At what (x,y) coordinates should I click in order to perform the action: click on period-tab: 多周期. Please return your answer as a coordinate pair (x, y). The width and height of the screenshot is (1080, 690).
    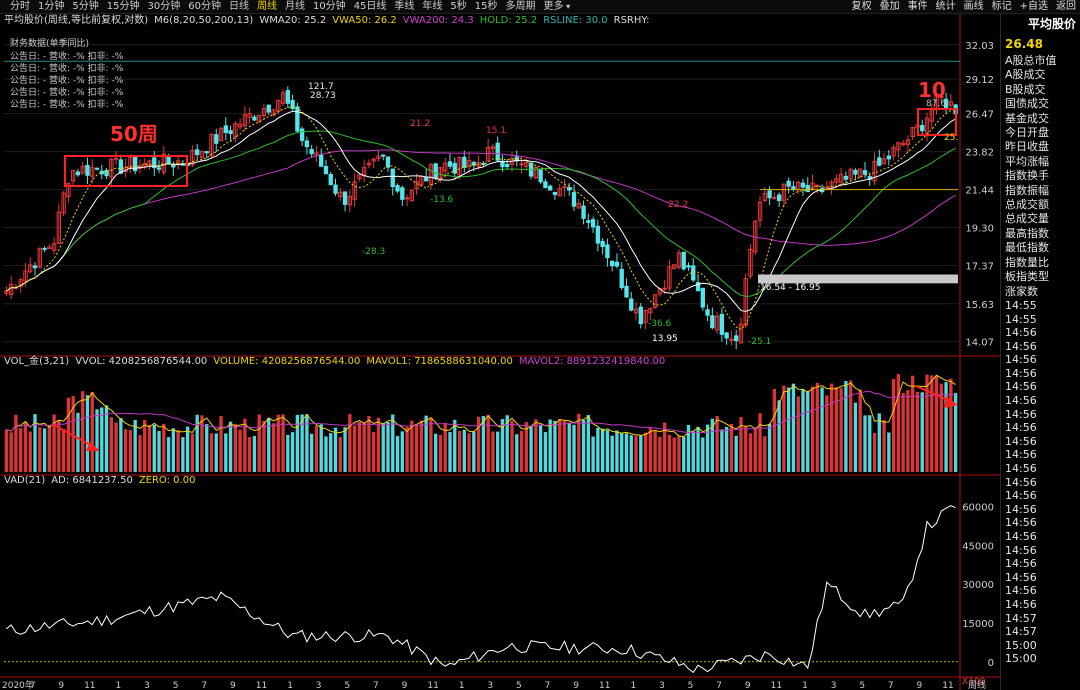
    Looking at the image, I should click on (521, 6).